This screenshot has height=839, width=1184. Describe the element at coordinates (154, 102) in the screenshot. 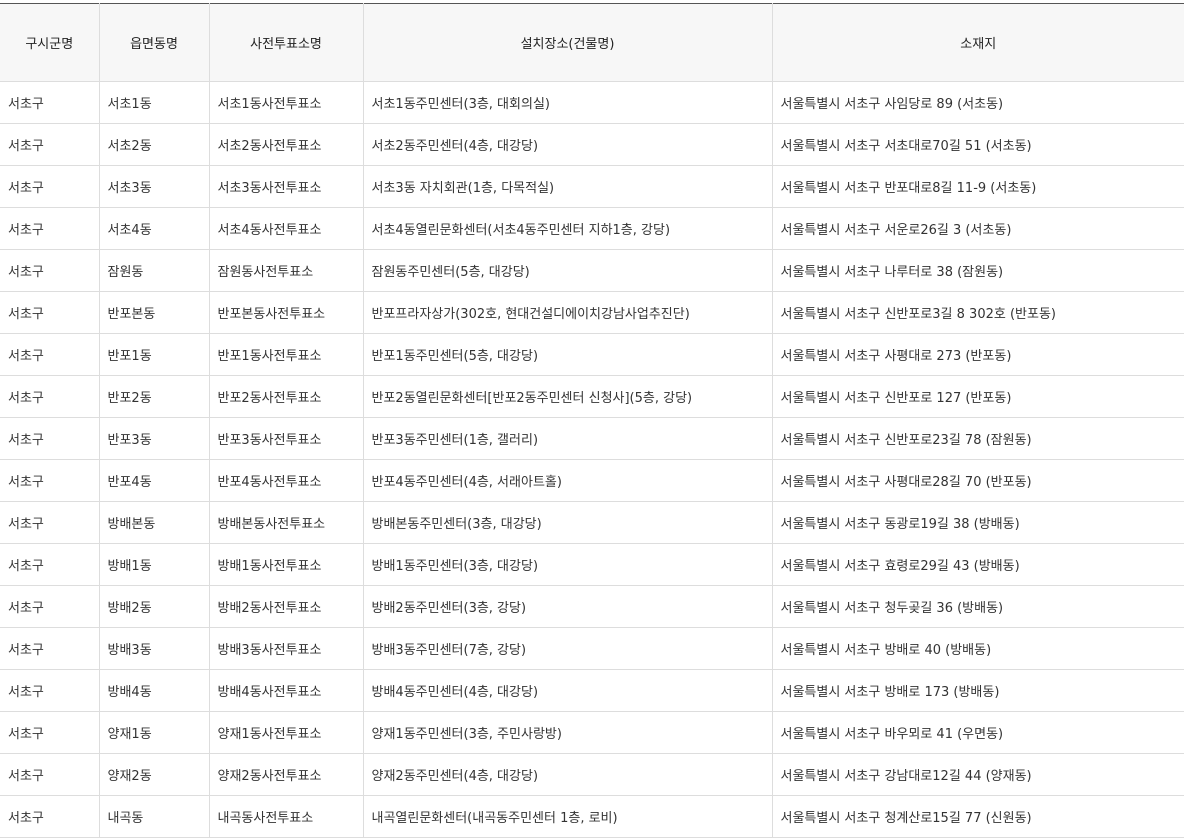

I see `cell-dong: 서초1동` at that location.